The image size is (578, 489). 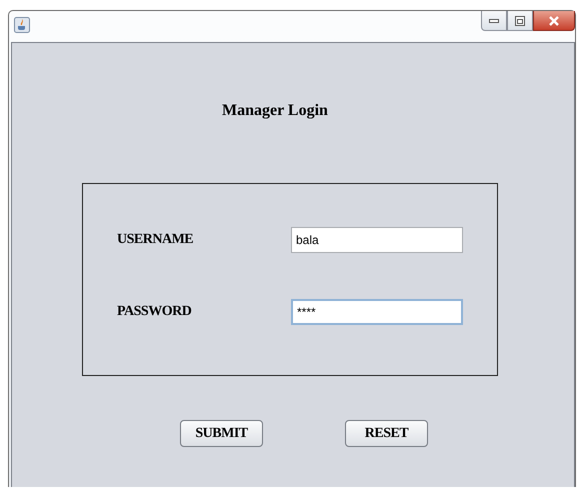 I want to click on maximize-icon, so click(x=520, y=21).